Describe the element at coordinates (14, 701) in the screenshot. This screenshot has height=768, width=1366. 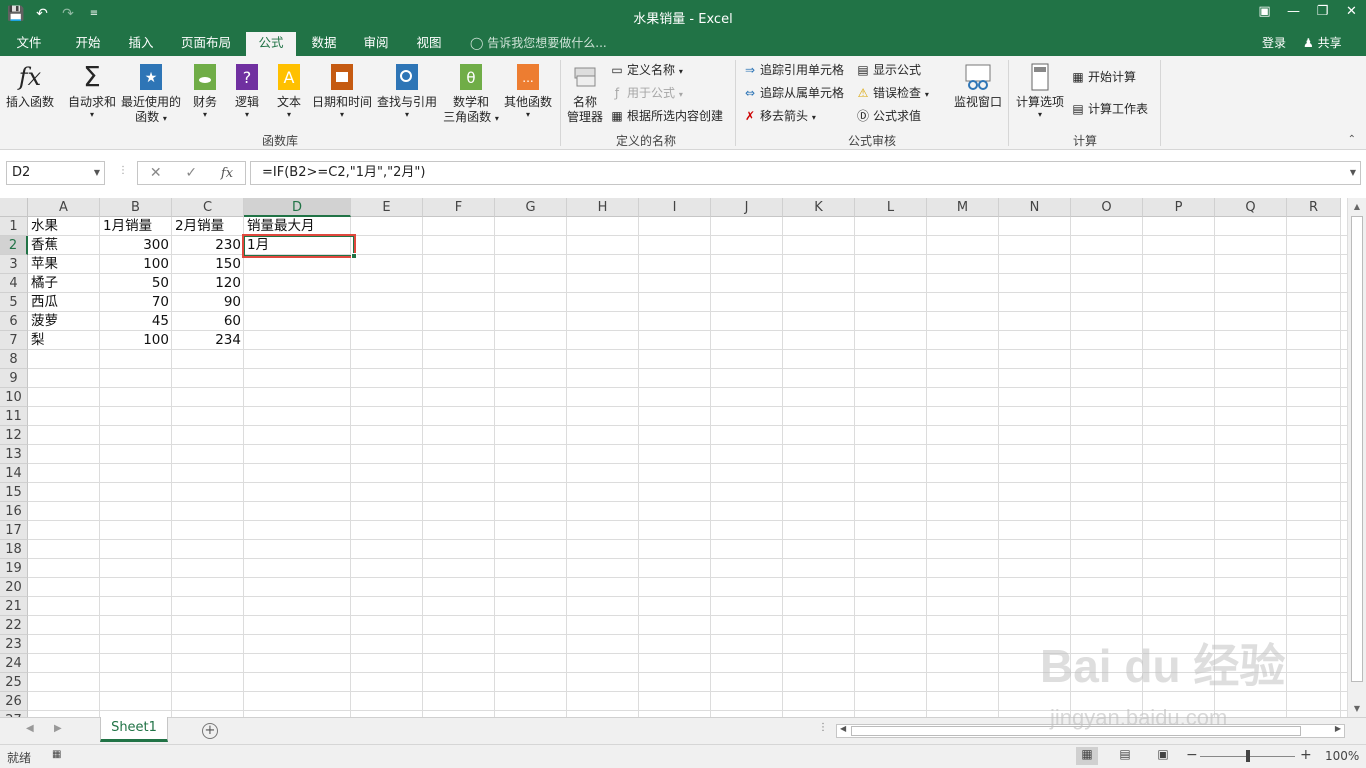
I see `row-header: 26` at that location.